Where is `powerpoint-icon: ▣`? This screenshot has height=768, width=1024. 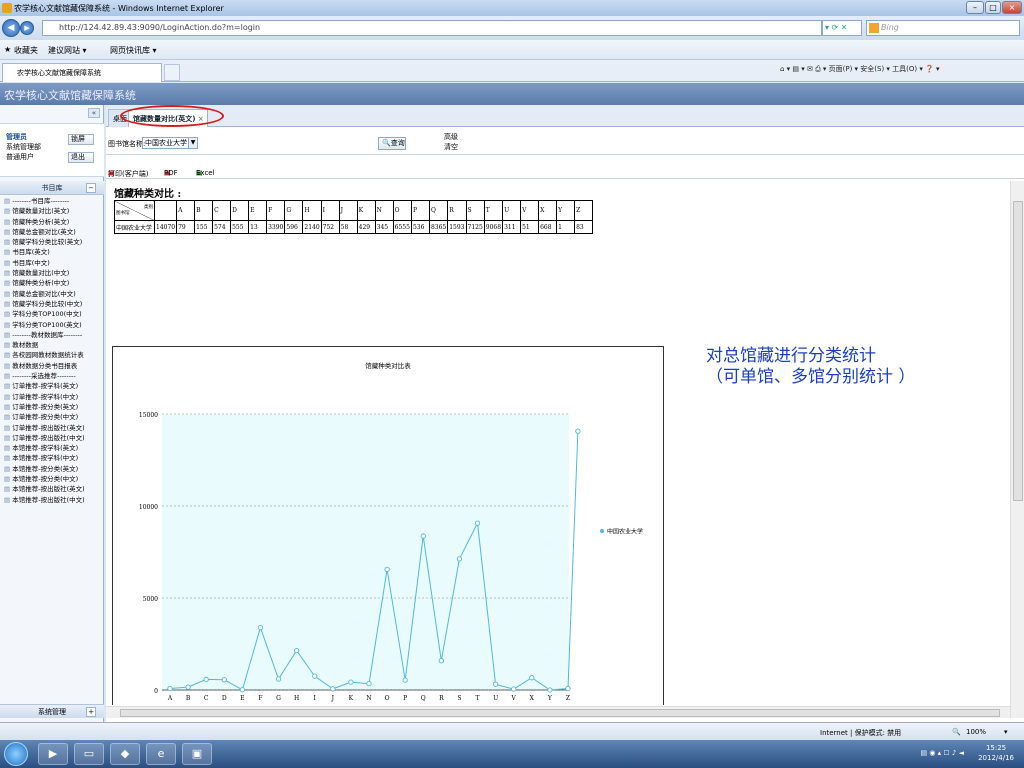 powerpoint-icon: ▣ is located at coordinates (197, 754).